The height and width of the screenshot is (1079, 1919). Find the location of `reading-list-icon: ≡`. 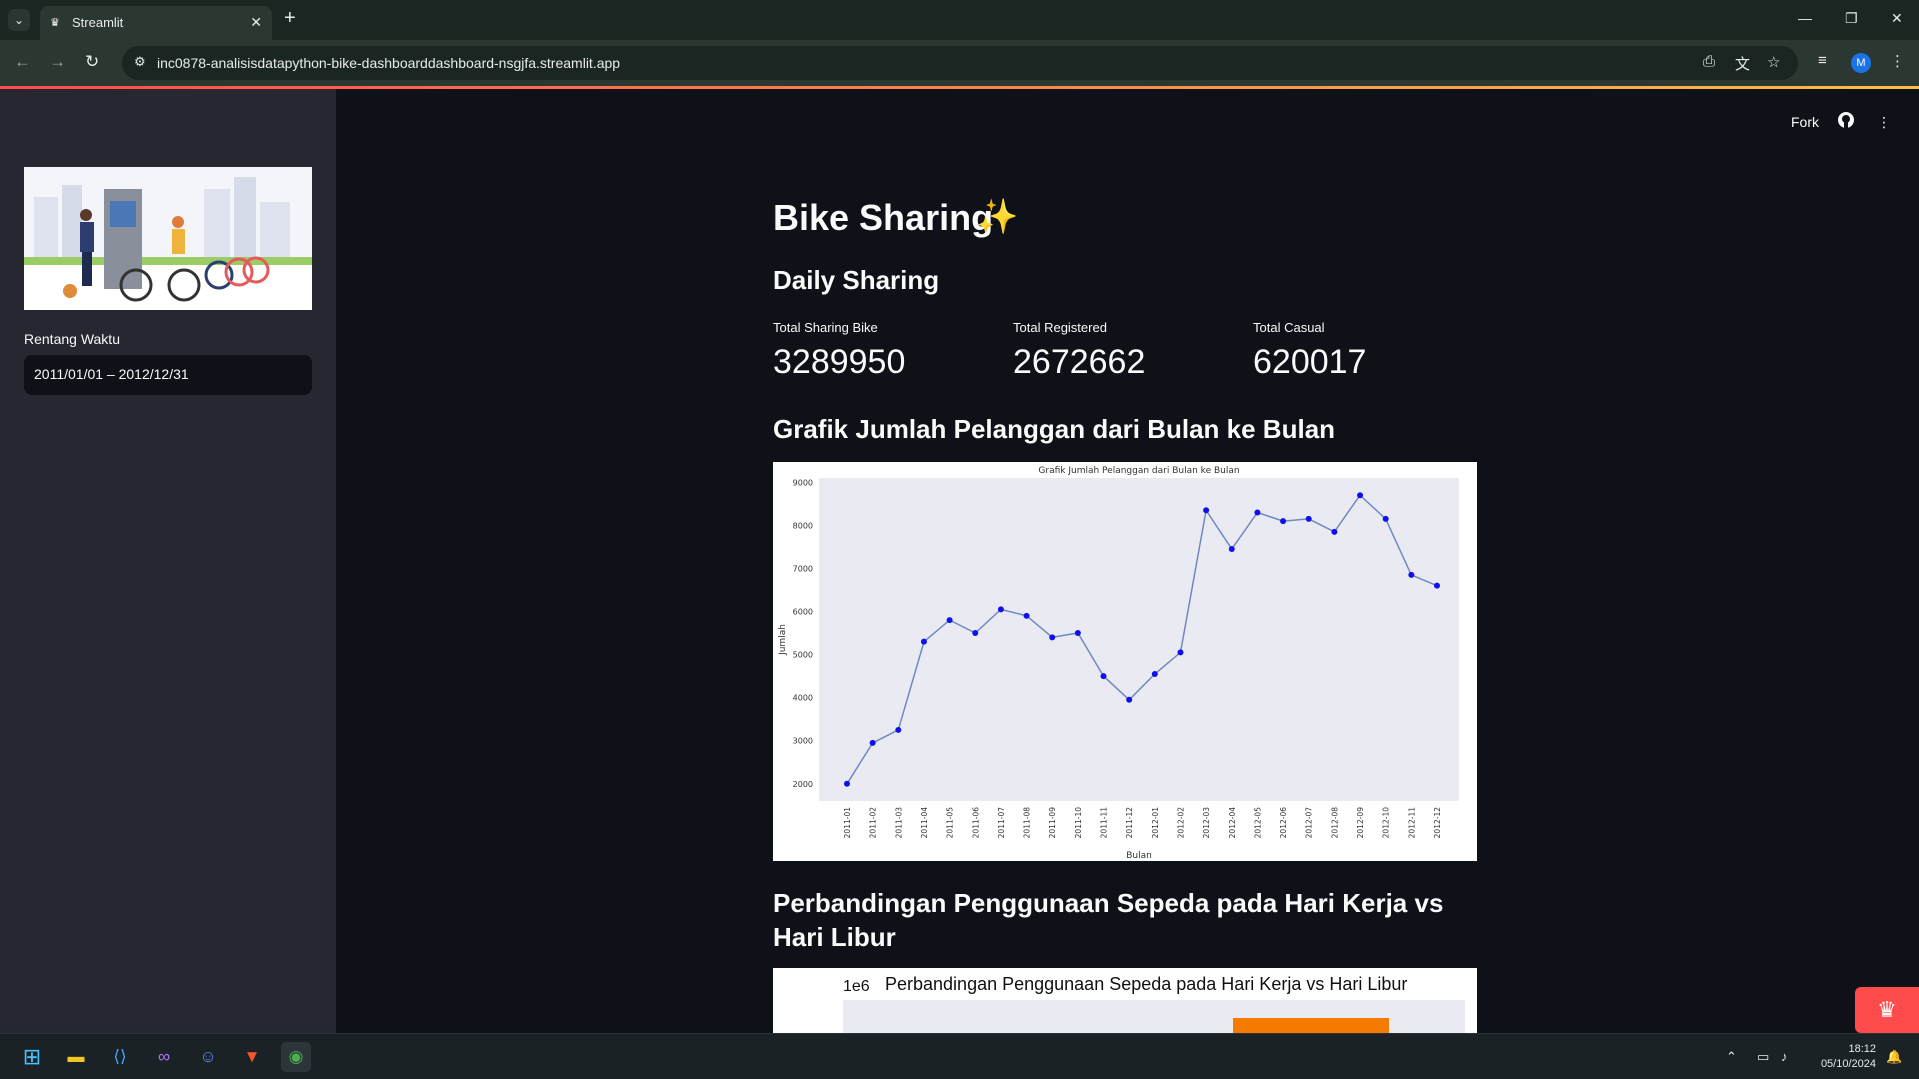

reading-list-icon: ≡ is located at coordinates (1822, 60).